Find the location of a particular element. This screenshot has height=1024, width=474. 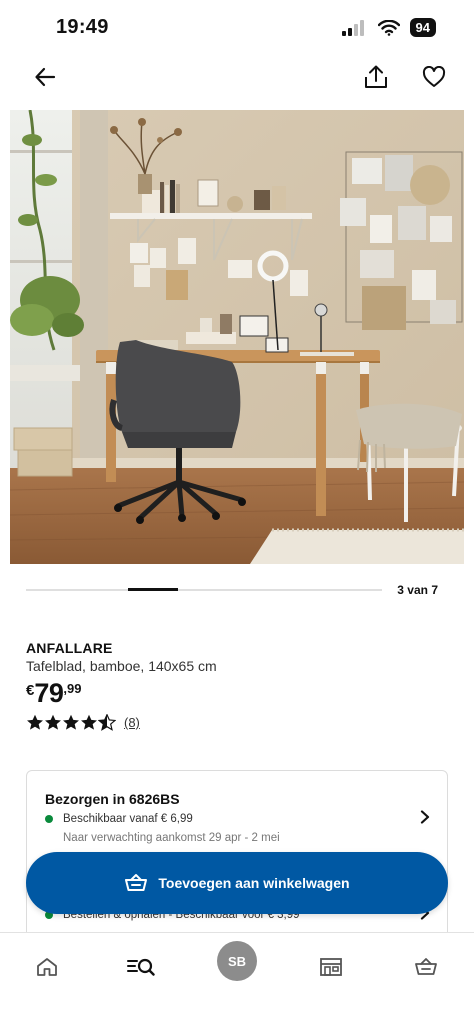

status-icons: 94 is located at coordinates (388, 27).